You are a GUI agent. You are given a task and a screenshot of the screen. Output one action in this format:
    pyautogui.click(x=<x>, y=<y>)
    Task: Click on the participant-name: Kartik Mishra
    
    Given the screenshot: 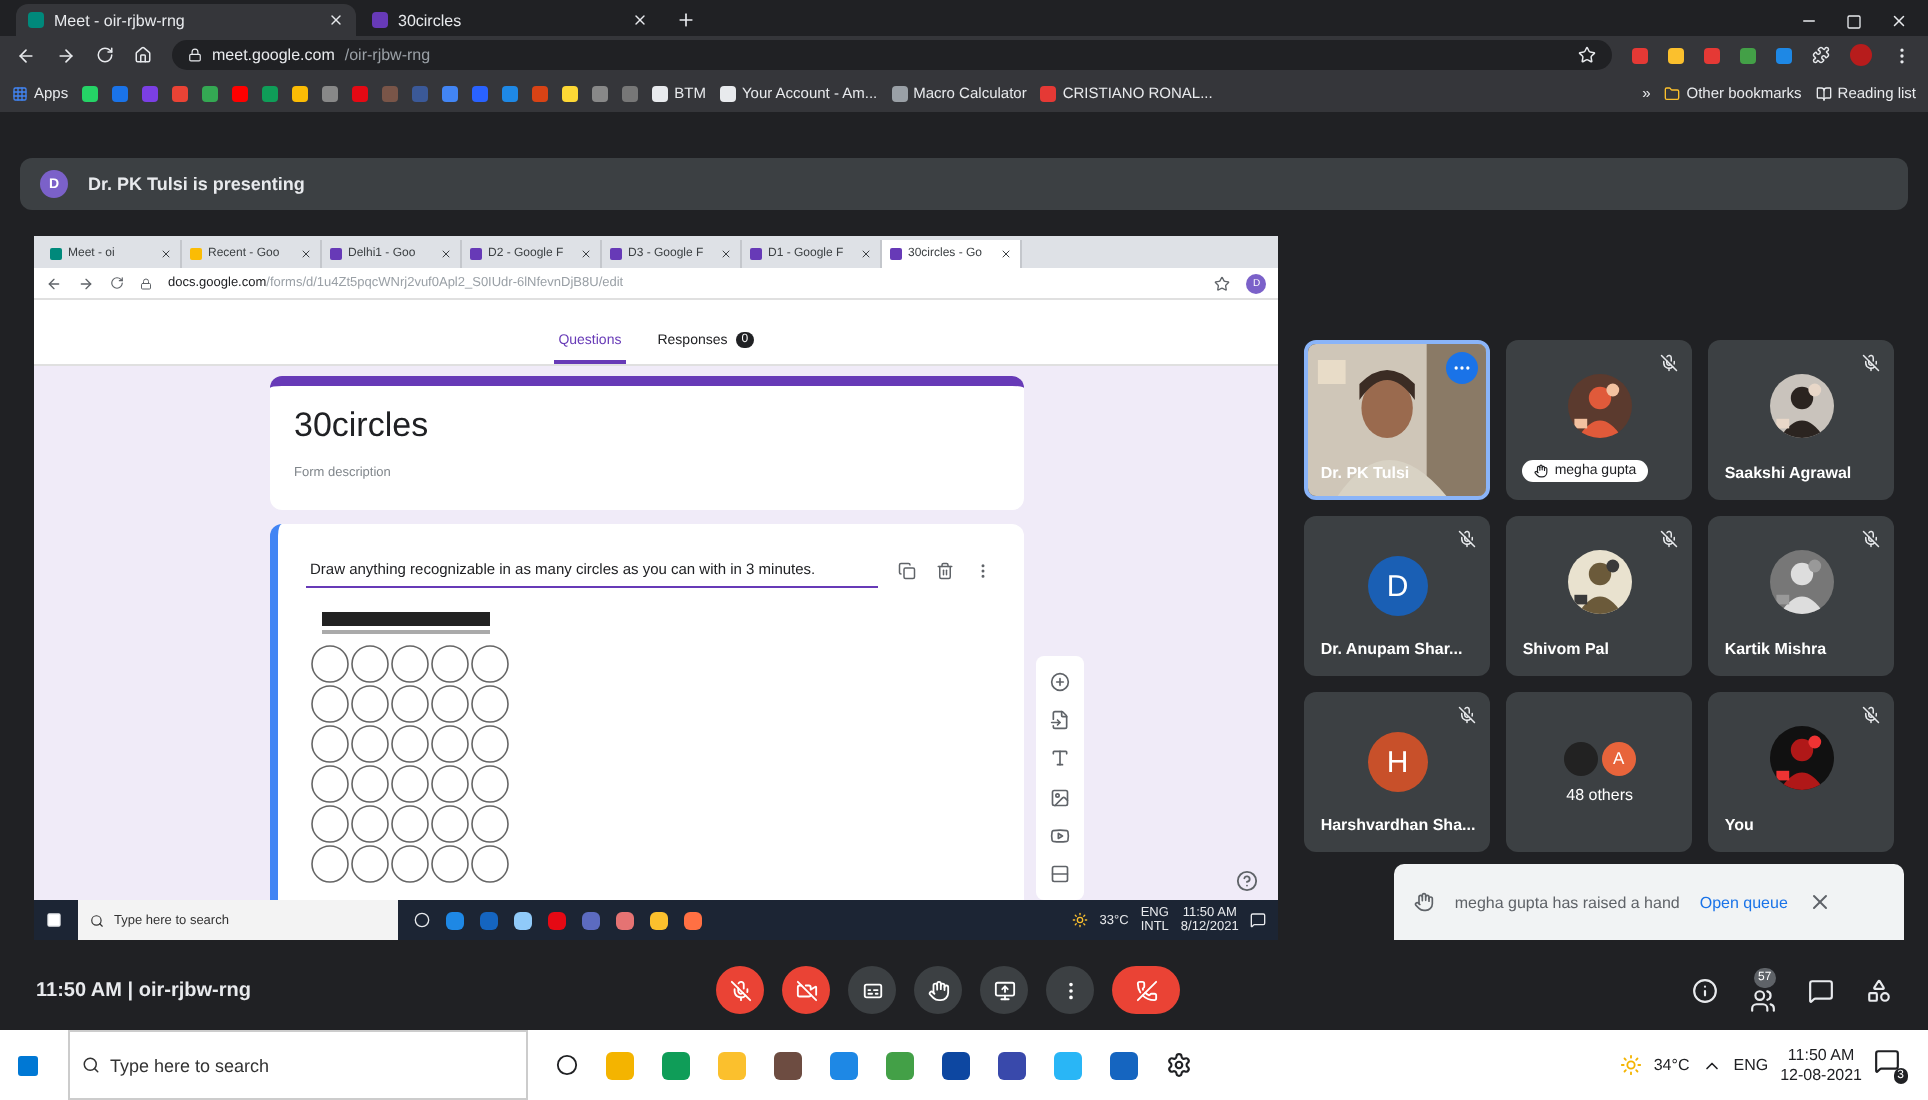 What is the action you would take?
    pyautogui.click(x=1775, y=649)
    